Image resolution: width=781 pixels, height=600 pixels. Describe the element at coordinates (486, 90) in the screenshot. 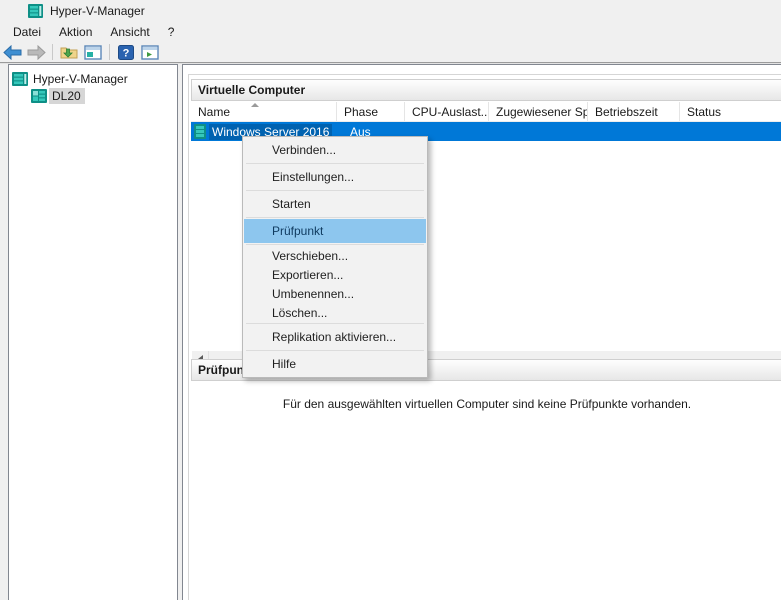

I see `virtual-machines-header: Virtuelle Computer` at that location.